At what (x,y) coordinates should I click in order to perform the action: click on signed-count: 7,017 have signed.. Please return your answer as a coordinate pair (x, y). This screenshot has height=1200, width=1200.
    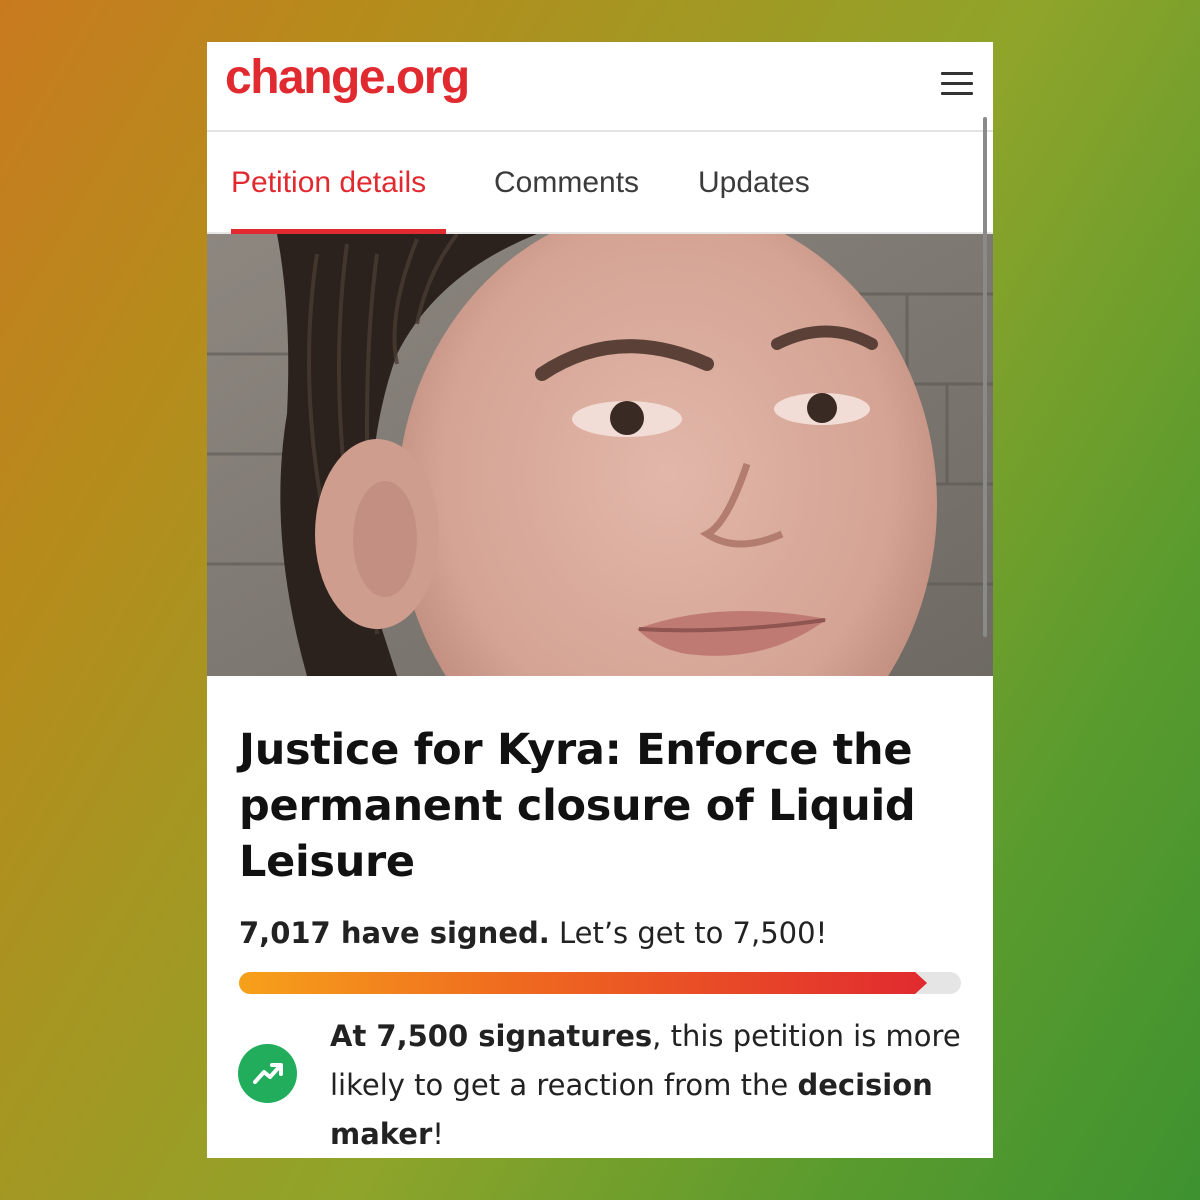
    Looking at the image, I should click on (394, 933).